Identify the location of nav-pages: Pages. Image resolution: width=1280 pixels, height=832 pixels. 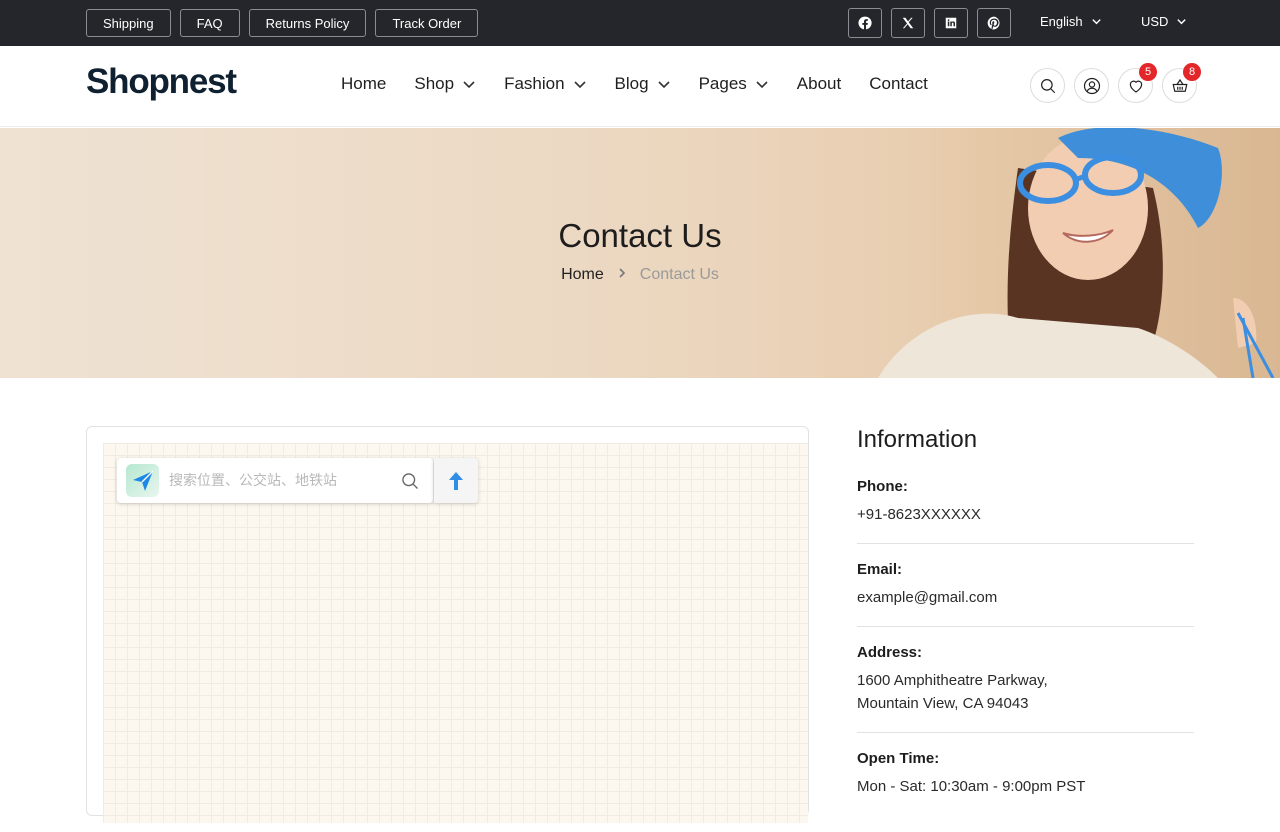
(734, 84).